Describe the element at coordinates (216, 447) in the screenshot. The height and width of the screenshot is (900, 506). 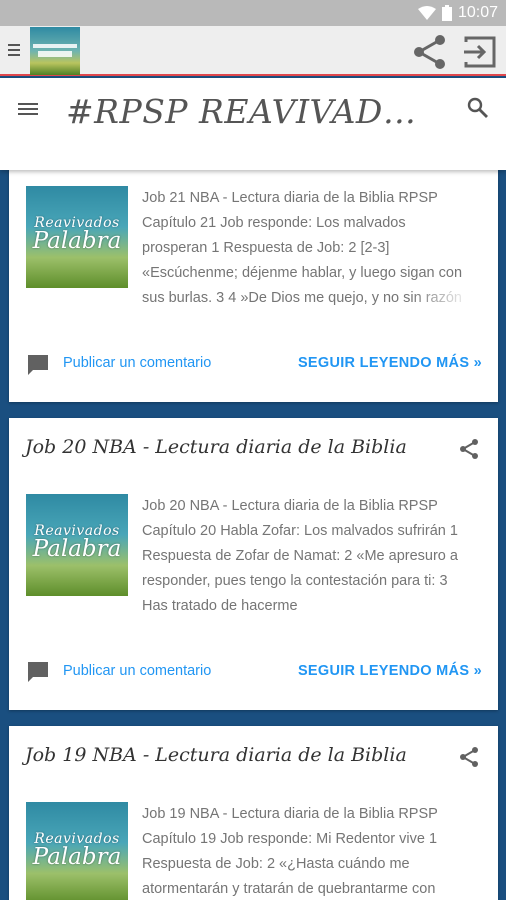
I see `post-title: Job 20 NBA - Lectura diaria de la Biblia` at that location.